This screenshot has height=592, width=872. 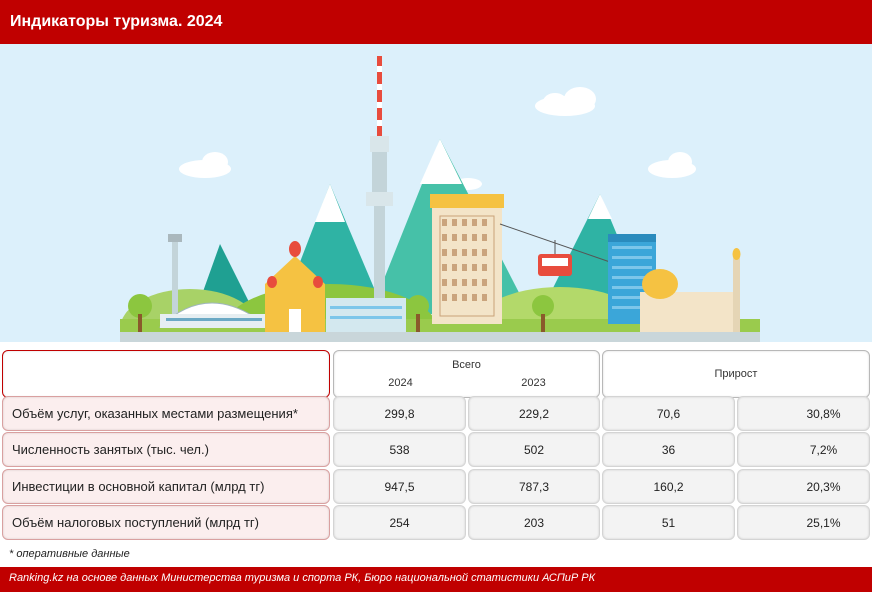 I want to click on table-cell-growth-pct: 7,2%, so click(x=803, y=449).